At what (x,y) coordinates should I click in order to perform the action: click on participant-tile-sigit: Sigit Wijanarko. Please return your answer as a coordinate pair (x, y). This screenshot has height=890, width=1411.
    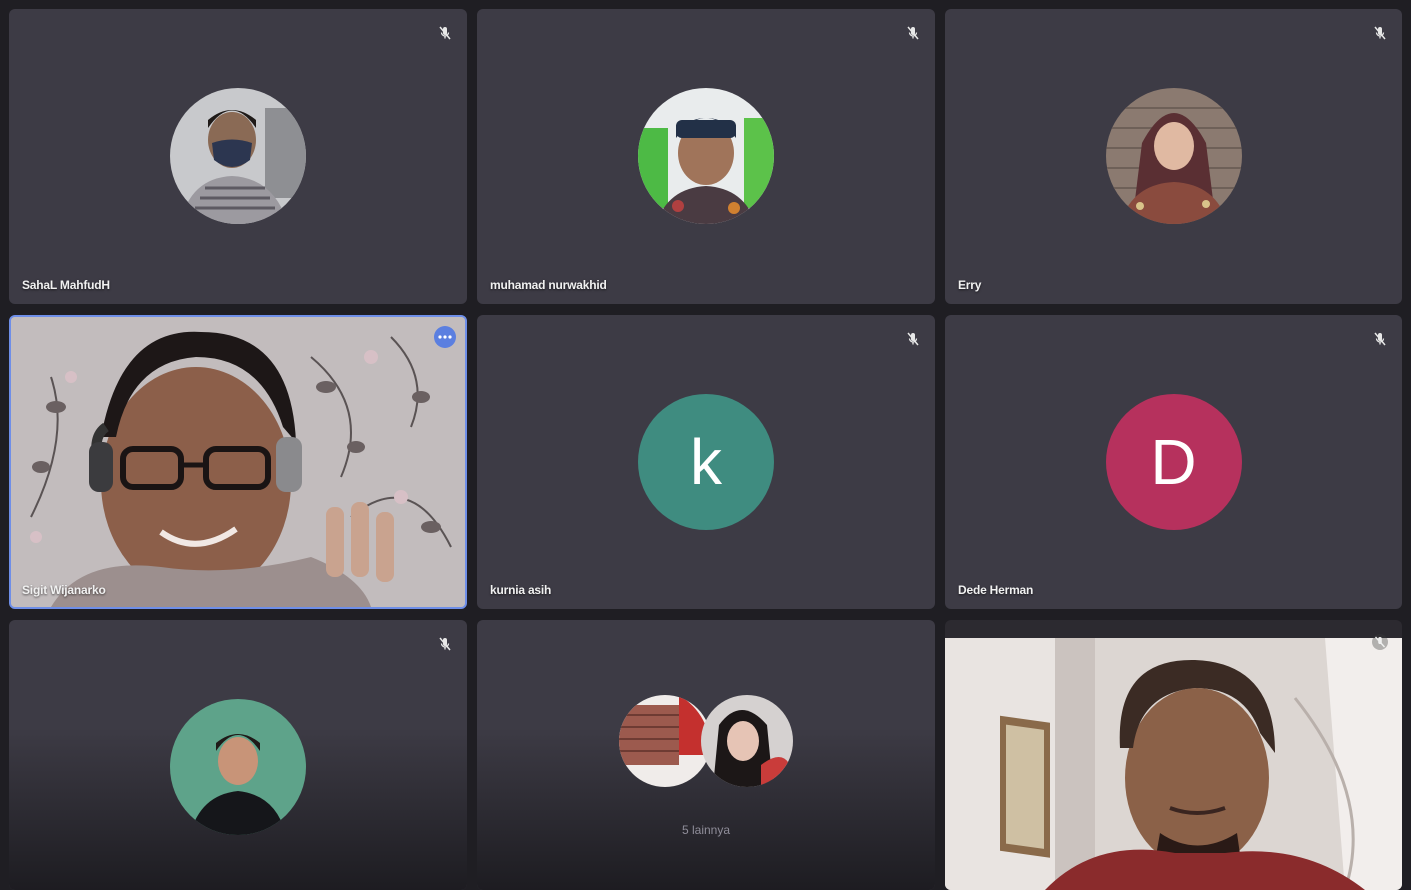
    Looking at the image, I should click on (238, 462).